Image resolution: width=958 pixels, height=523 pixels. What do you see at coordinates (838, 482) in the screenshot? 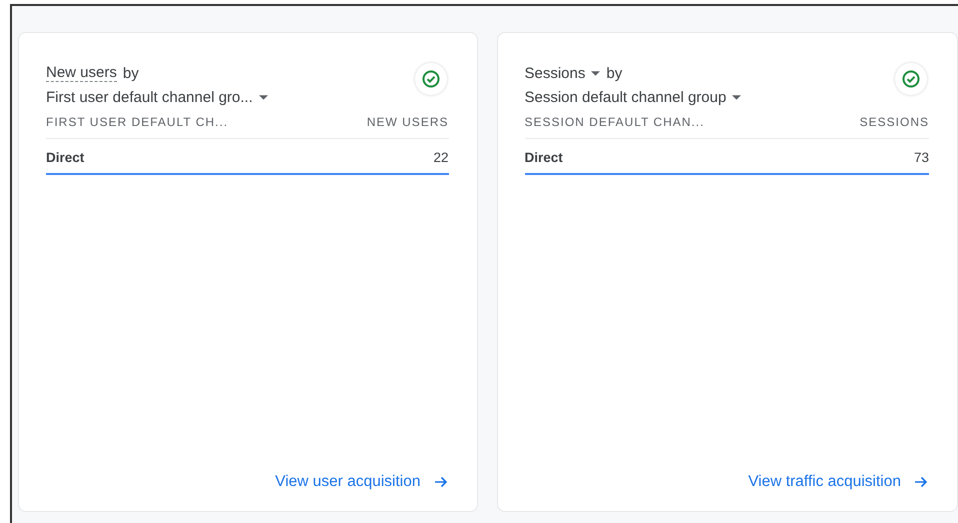
I see `view-report-link: View traffic acquisition` at bounding box center [838, 482].